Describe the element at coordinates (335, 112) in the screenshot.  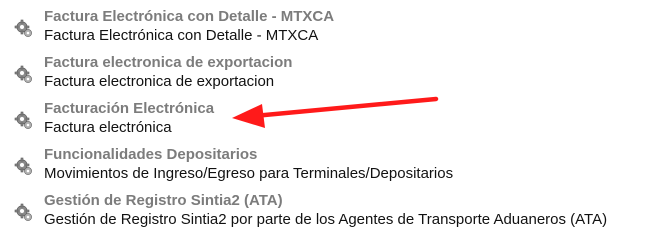
I see `red-arrow-icon` at that location.